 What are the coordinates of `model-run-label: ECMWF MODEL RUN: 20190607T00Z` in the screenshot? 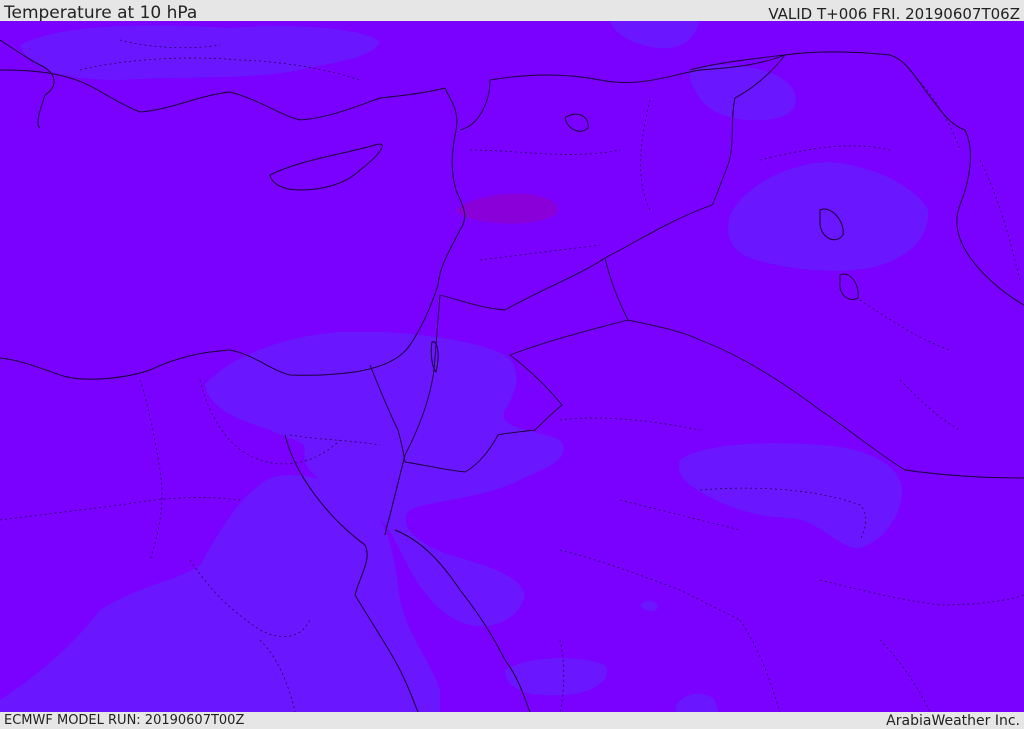 It's located at (124, 720).